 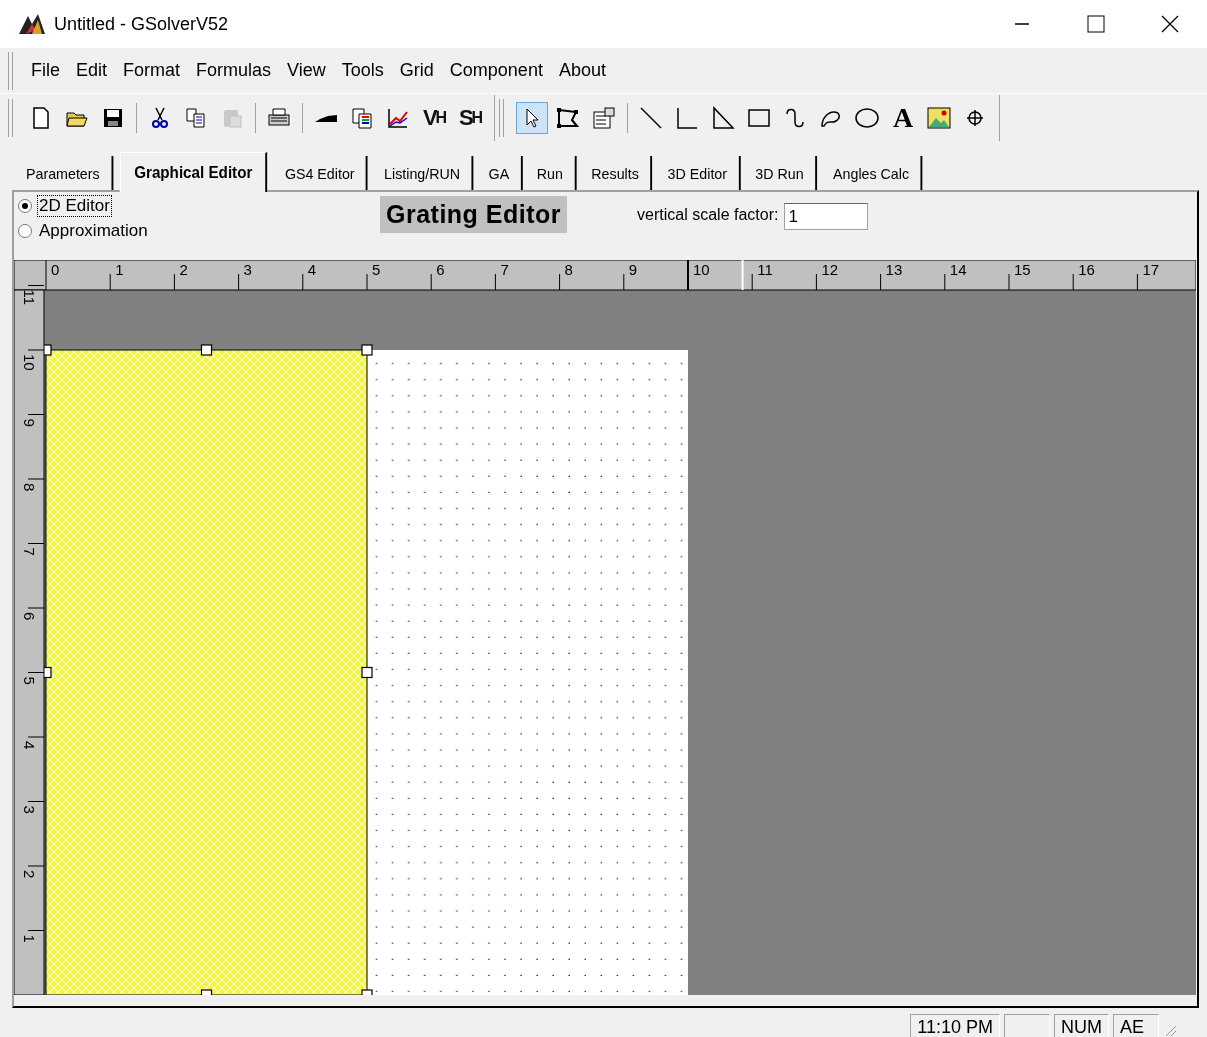 I want to click on ruler-label: 14, so click(x=958, y=269).